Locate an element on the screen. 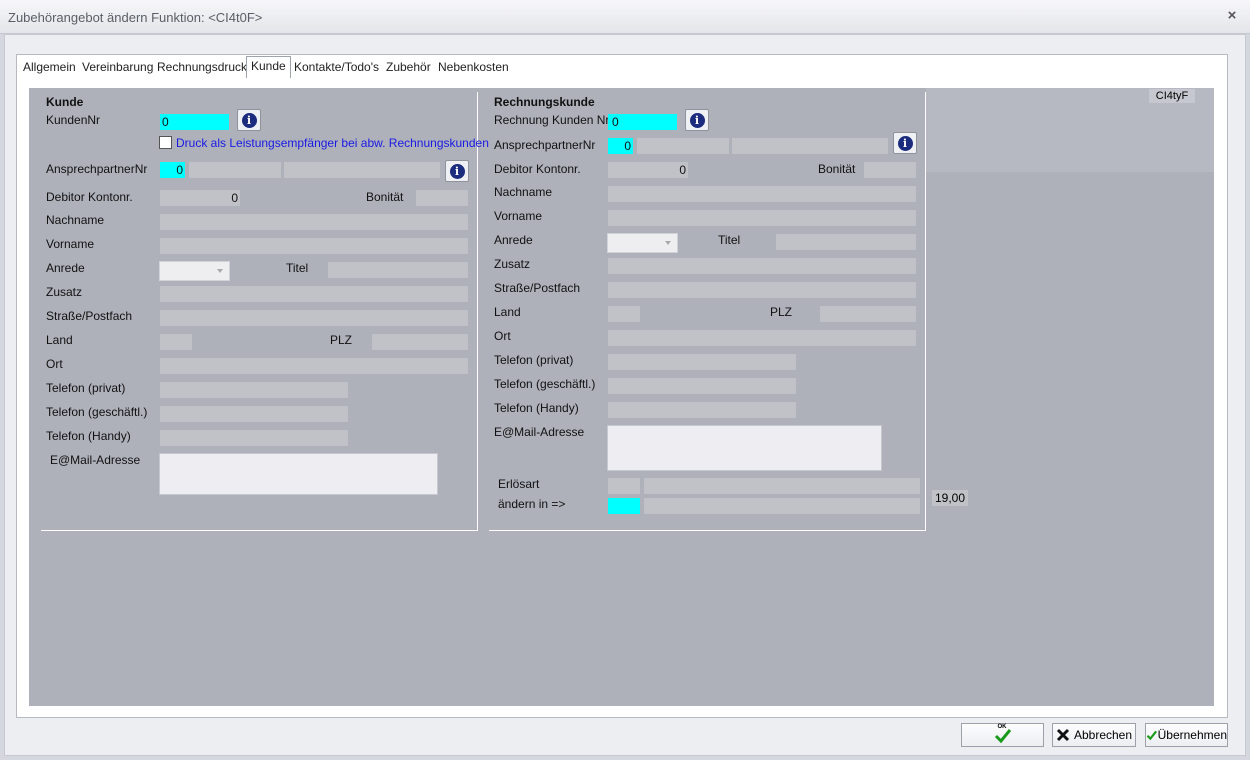 This screenshot has width=1250, height=760. r-tel-geschaeft-input is located at coordinates (702, 386).